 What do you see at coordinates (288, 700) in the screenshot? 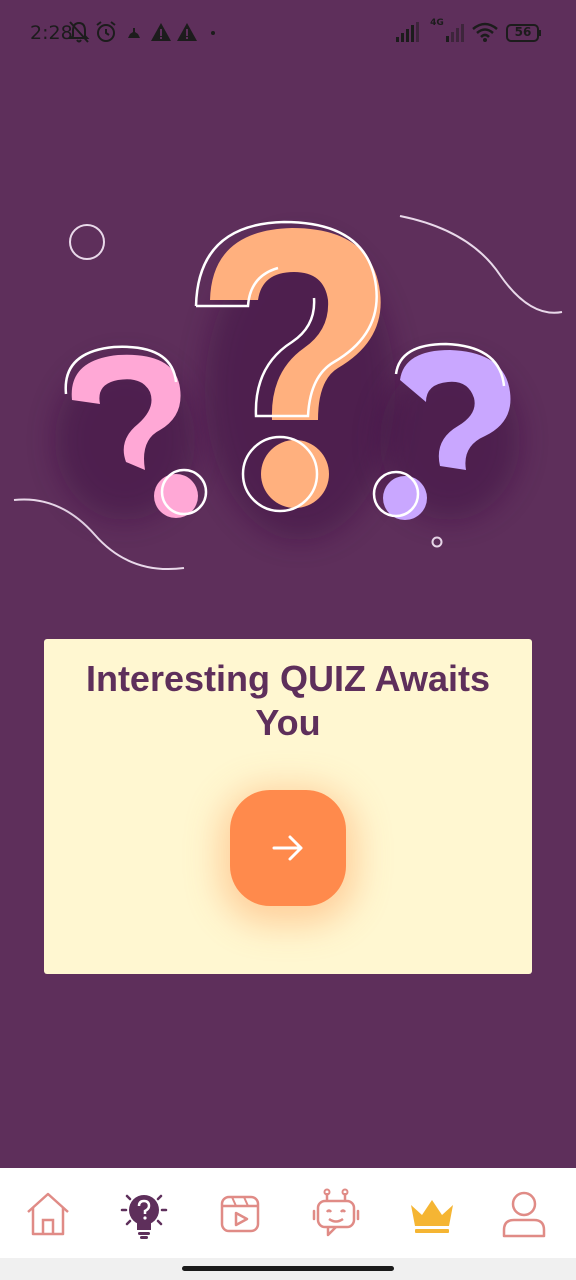
I see `quiz-title: Interesting QUIZ Awaits You` at bounding box center [288, 700].